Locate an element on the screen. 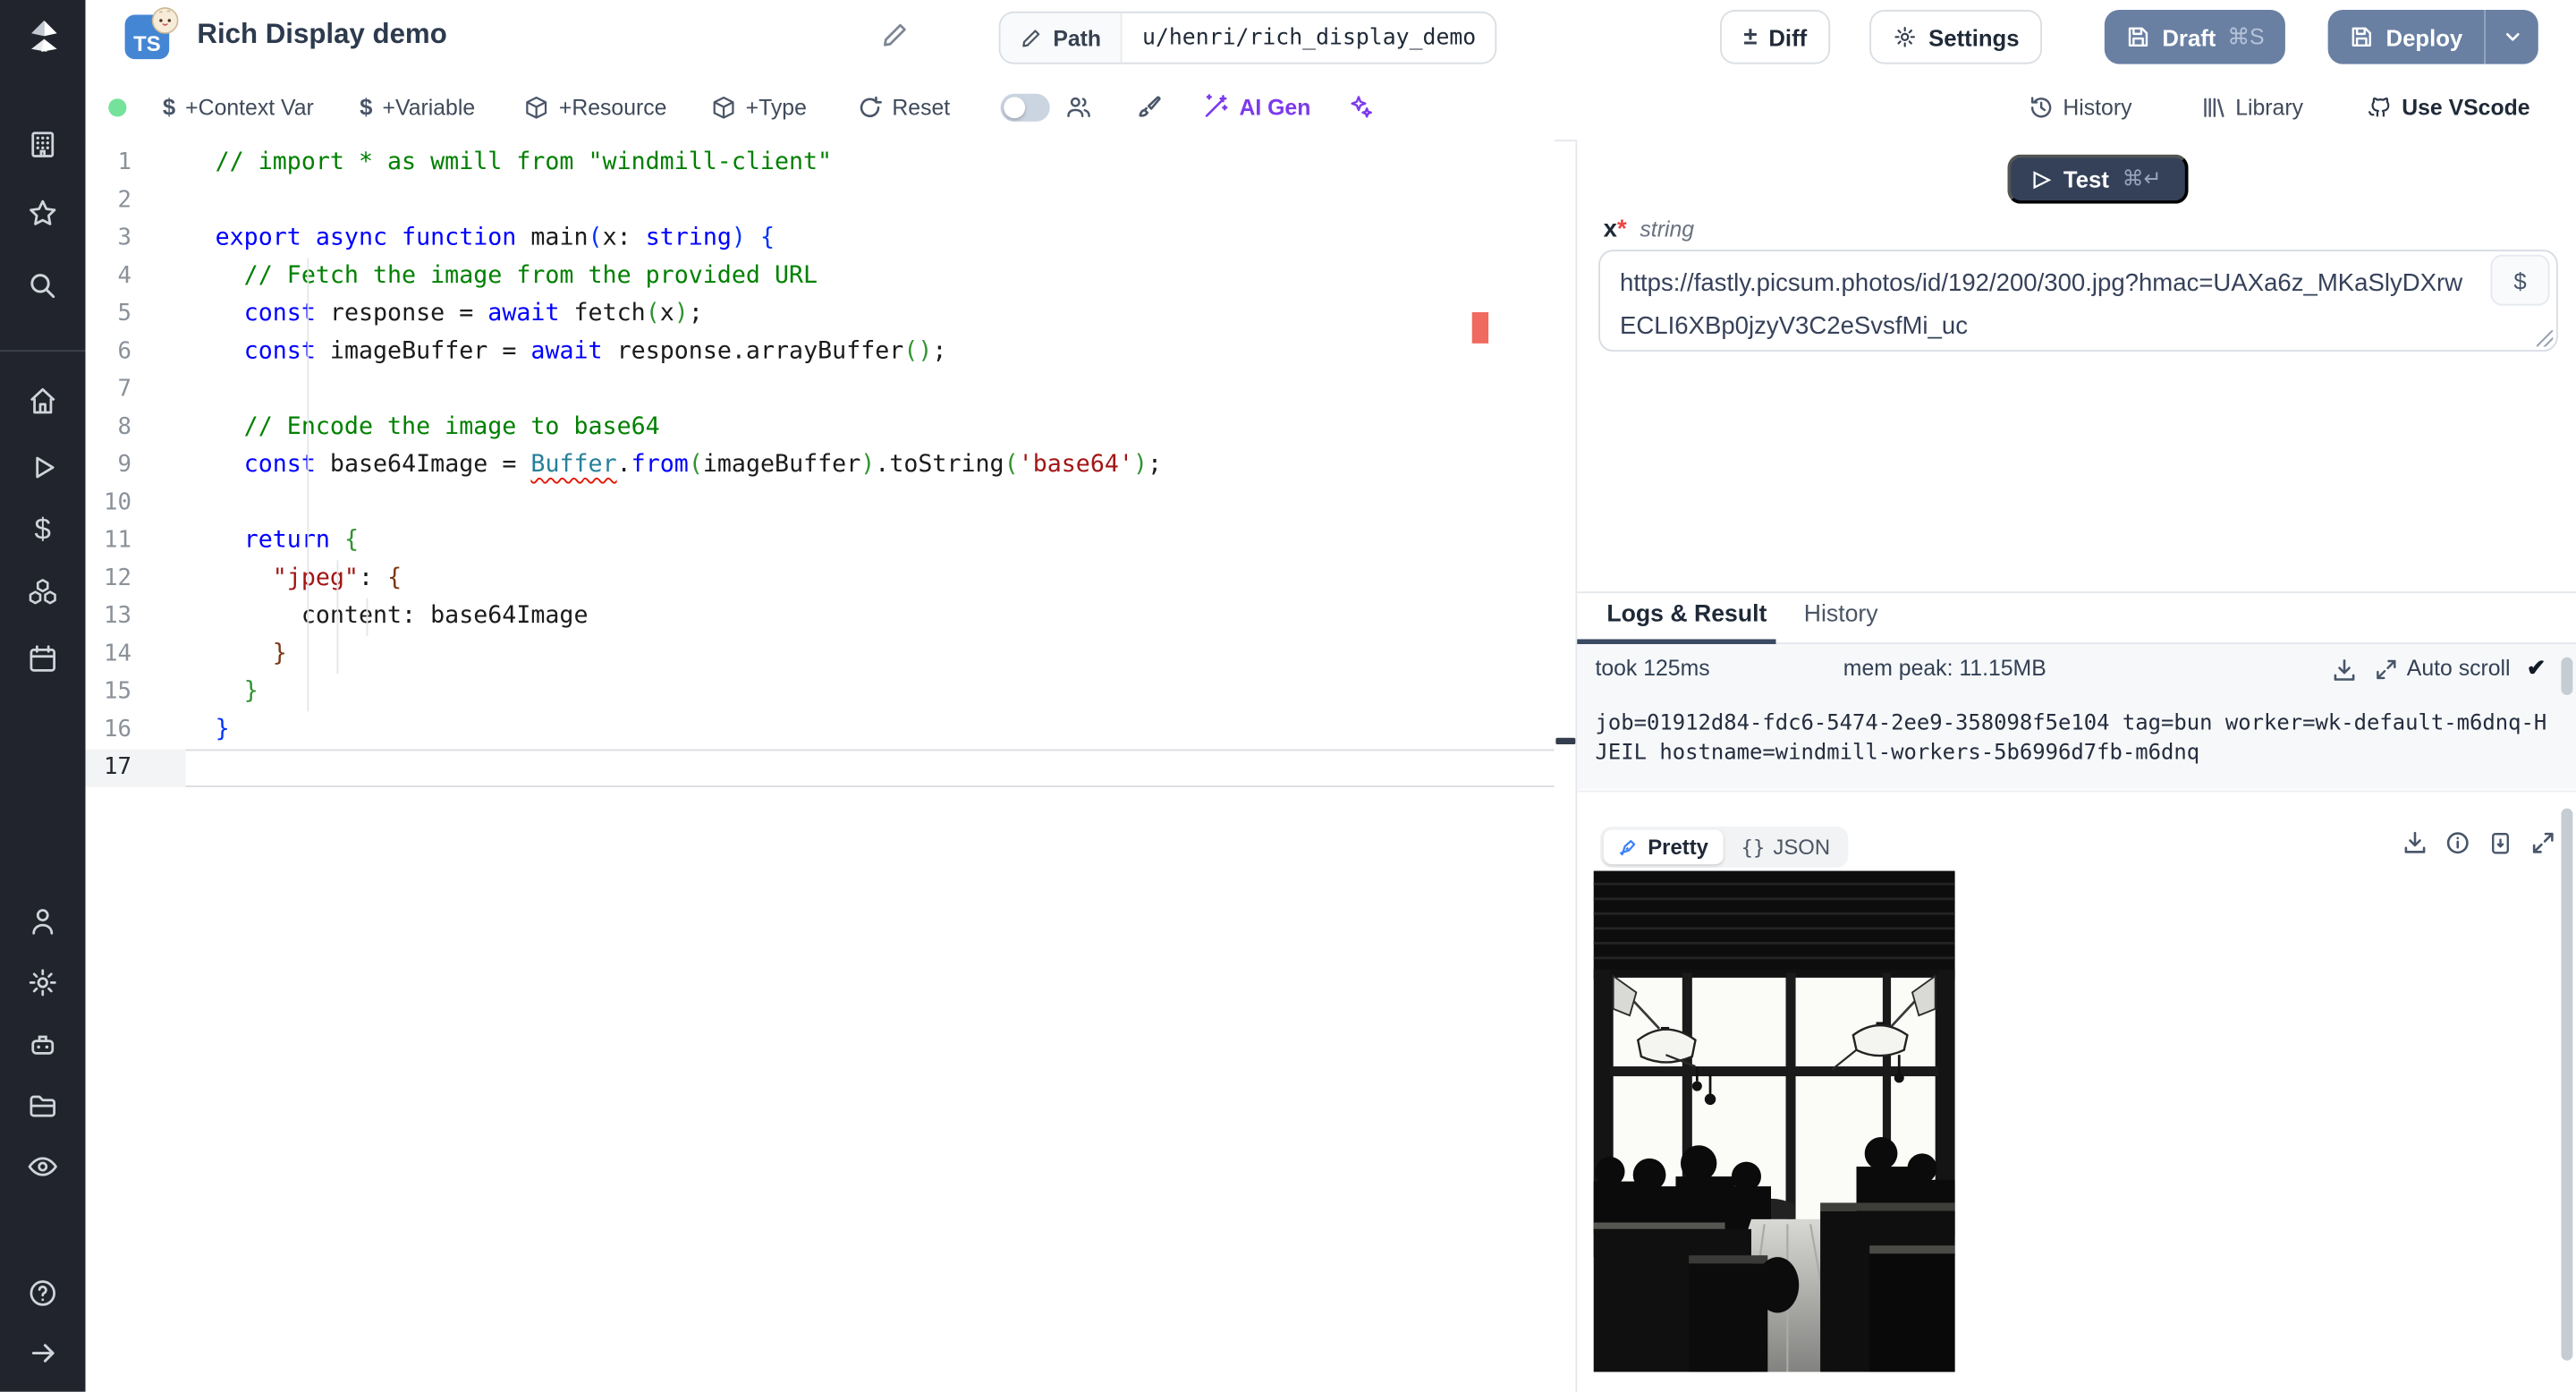  sidebar-item-folders is located at coordinates (43, 1105).